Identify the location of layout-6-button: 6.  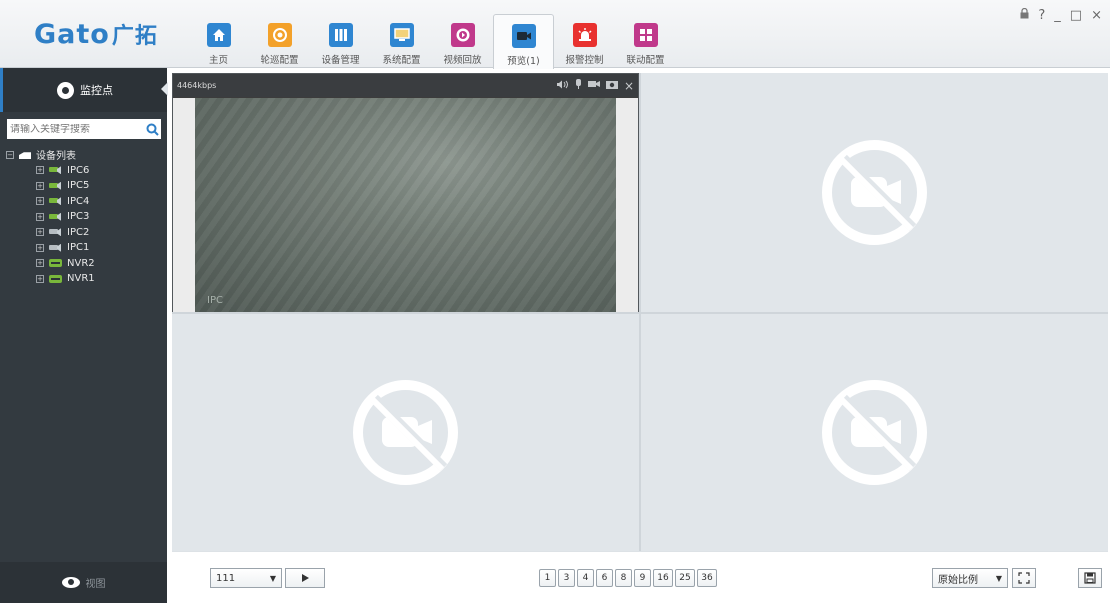
(604, 578).